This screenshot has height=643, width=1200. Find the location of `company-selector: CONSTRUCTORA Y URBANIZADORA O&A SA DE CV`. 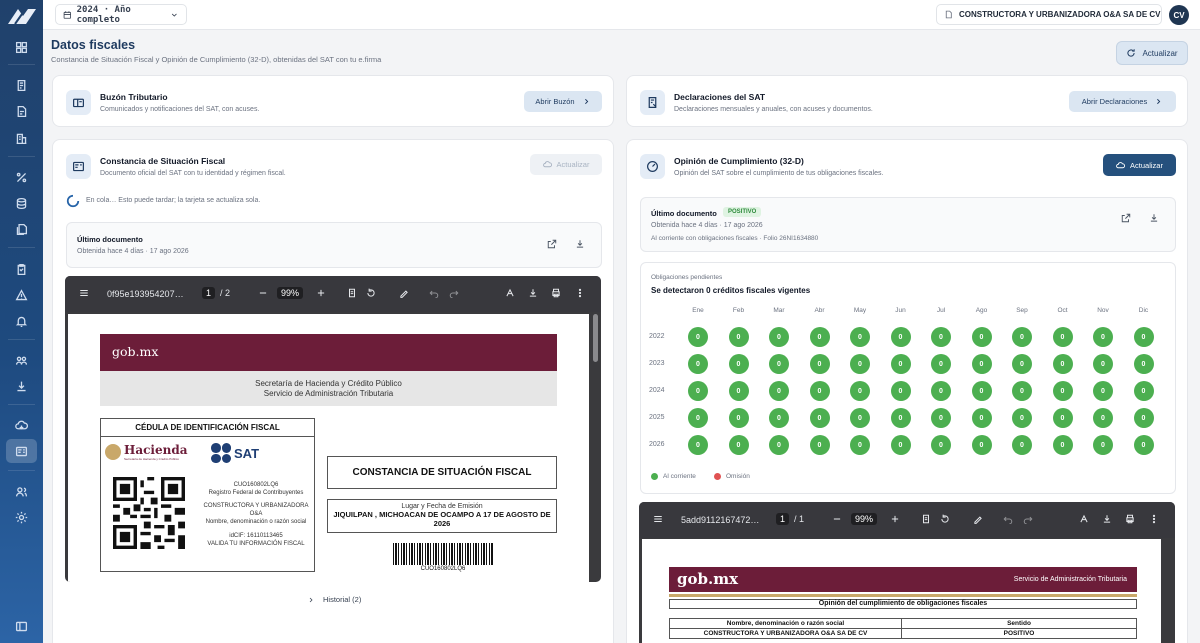

company-selector: CONSTRUCTORA Y URBANIZADORA O&A SA DE CV is located at coordinates (1055, 14).